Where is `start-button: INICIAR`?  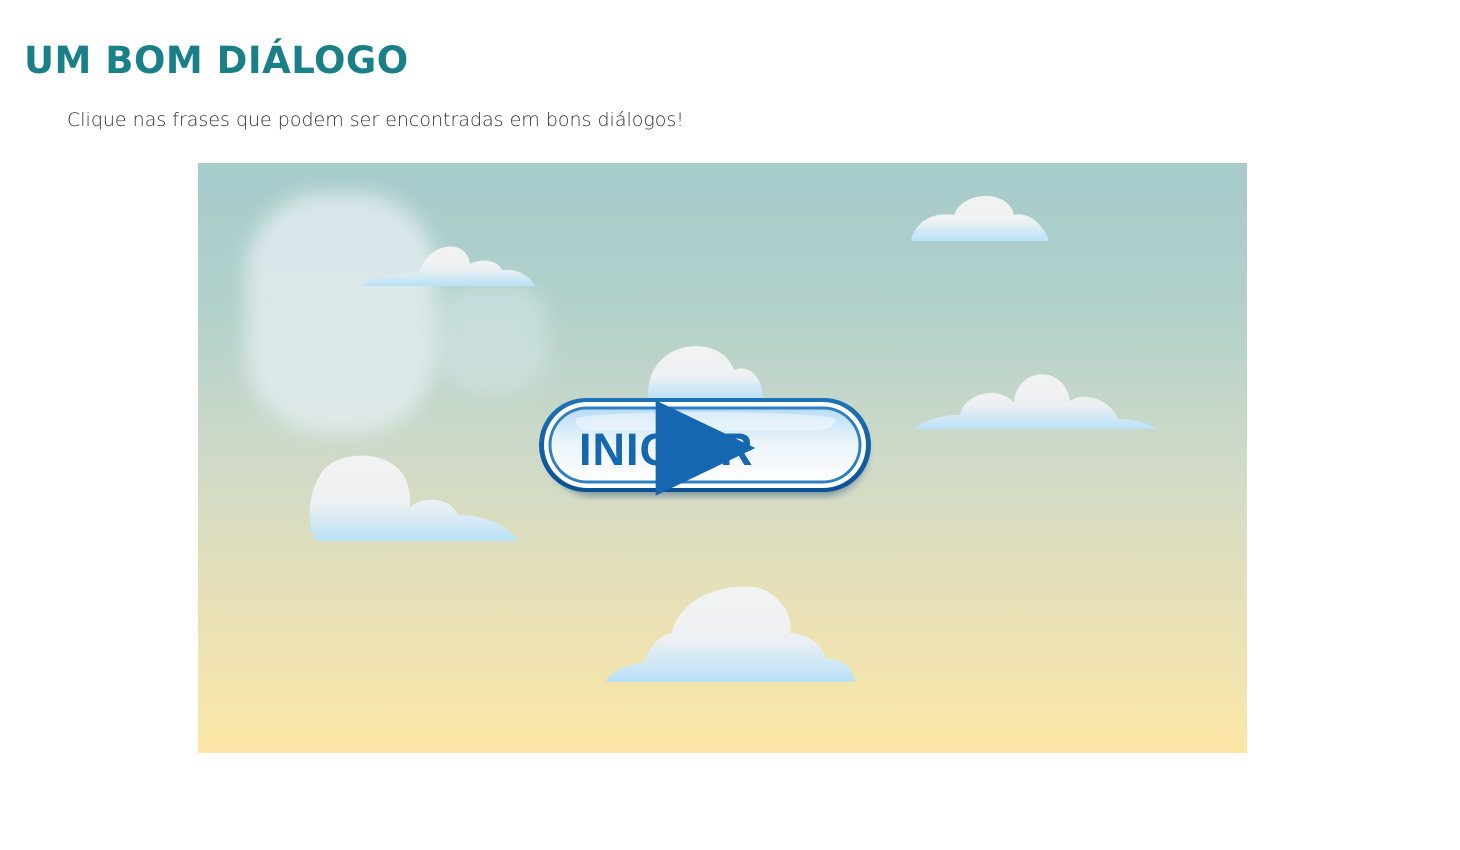 start-button: INICIAR is located at coordinates (705, 448).